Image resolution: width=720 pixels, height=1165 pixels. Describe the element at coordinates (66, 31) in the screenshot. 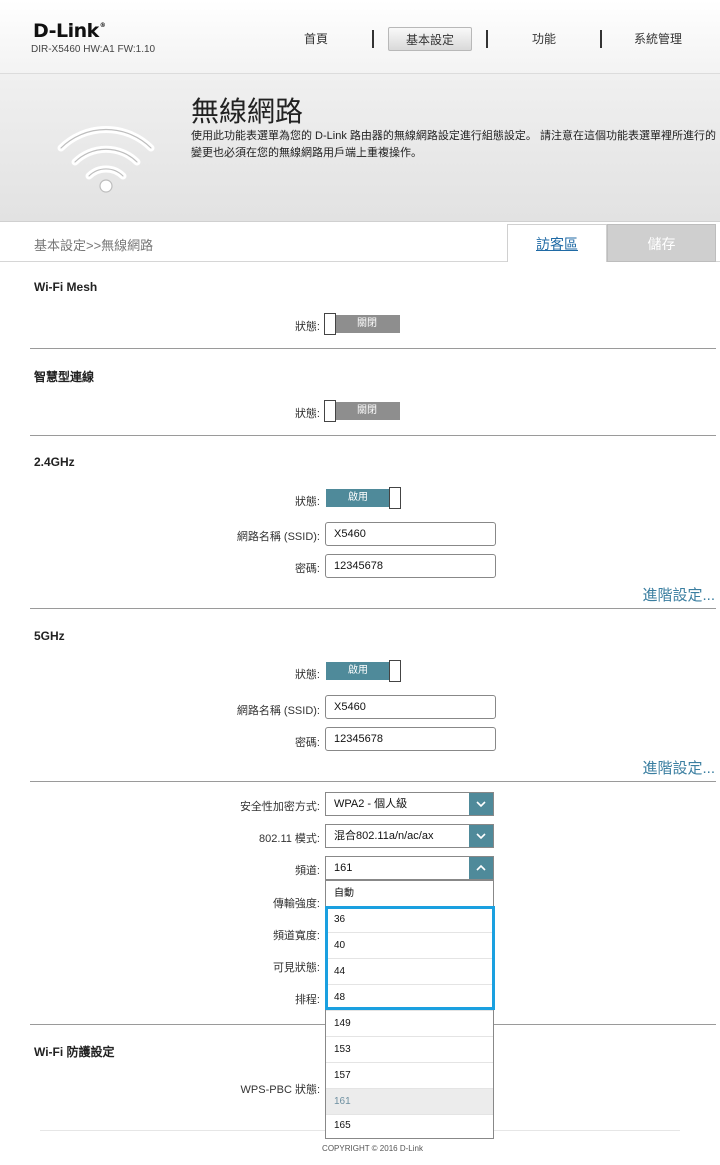

I see `brand-text: D-Link` at that location.